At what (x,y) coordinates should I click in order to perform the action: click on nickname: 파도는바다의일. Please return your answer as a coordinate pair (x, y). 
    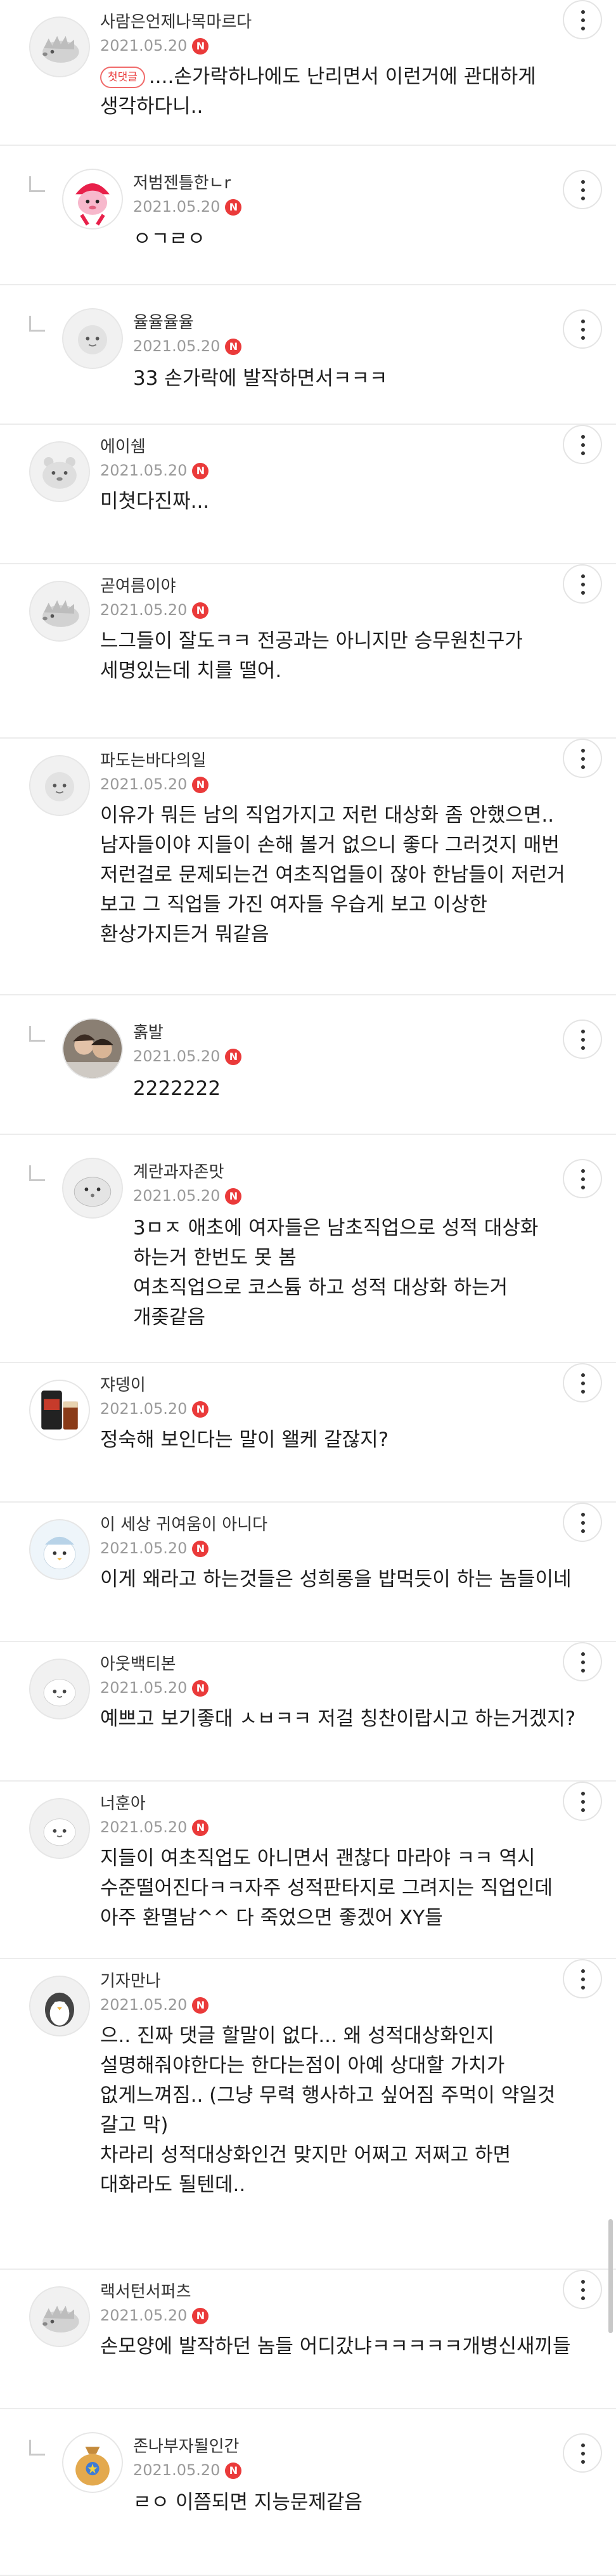
    Looking at the image, I should click on (153, 759).